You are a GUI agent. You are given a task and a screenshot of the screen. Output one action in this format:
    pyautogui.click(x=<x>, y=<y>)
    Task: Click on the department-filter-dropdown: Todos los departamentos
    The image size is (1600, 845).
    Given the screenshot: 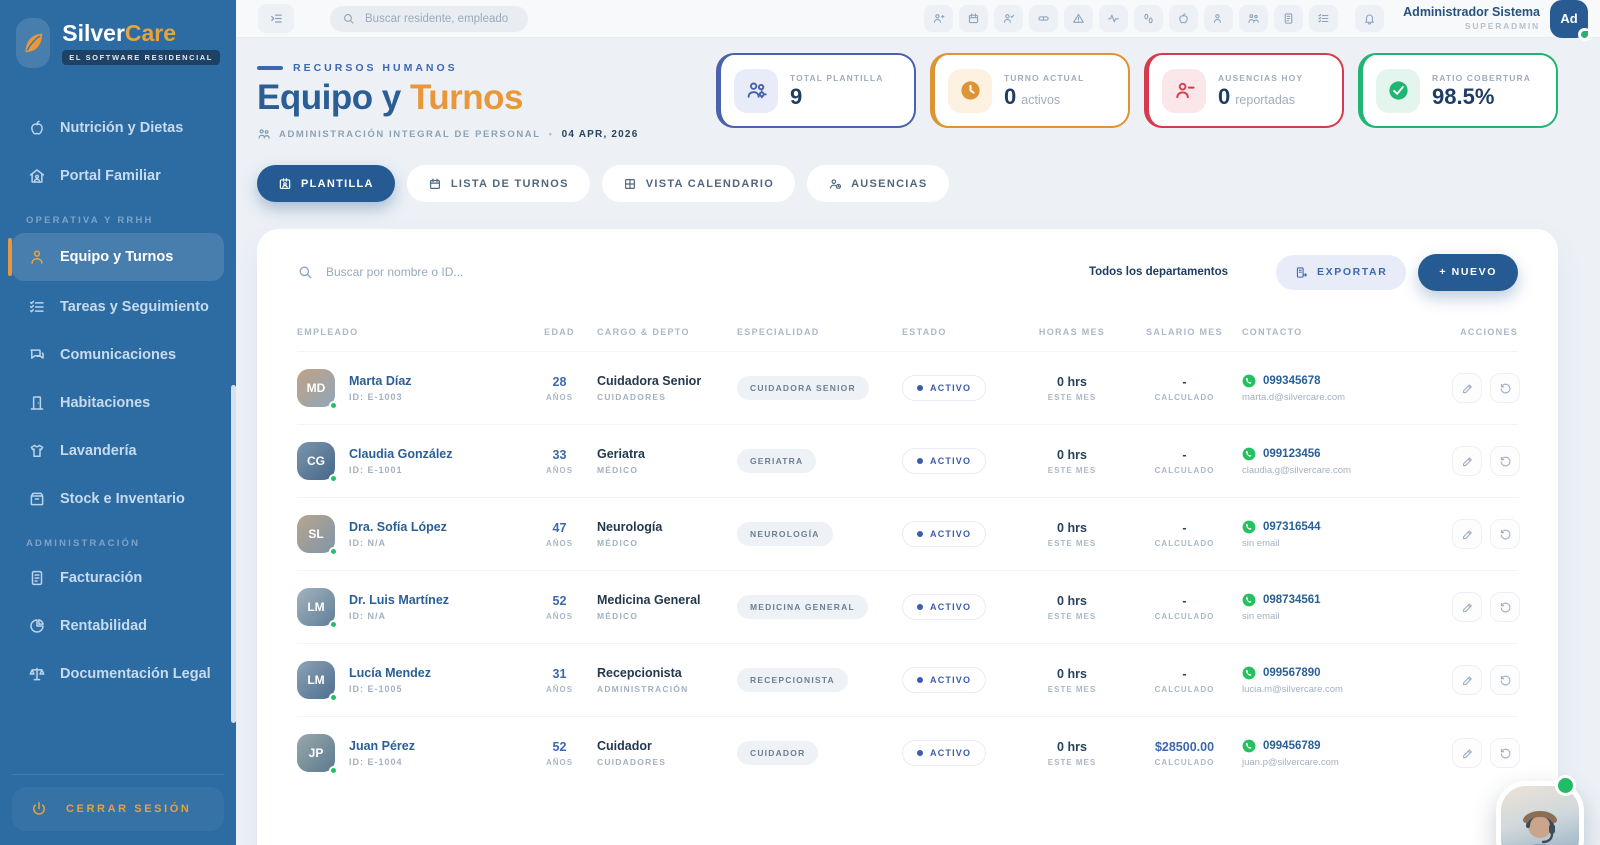 What is the action you would take?
    pyautogui.click(x=1158, y=272)
    